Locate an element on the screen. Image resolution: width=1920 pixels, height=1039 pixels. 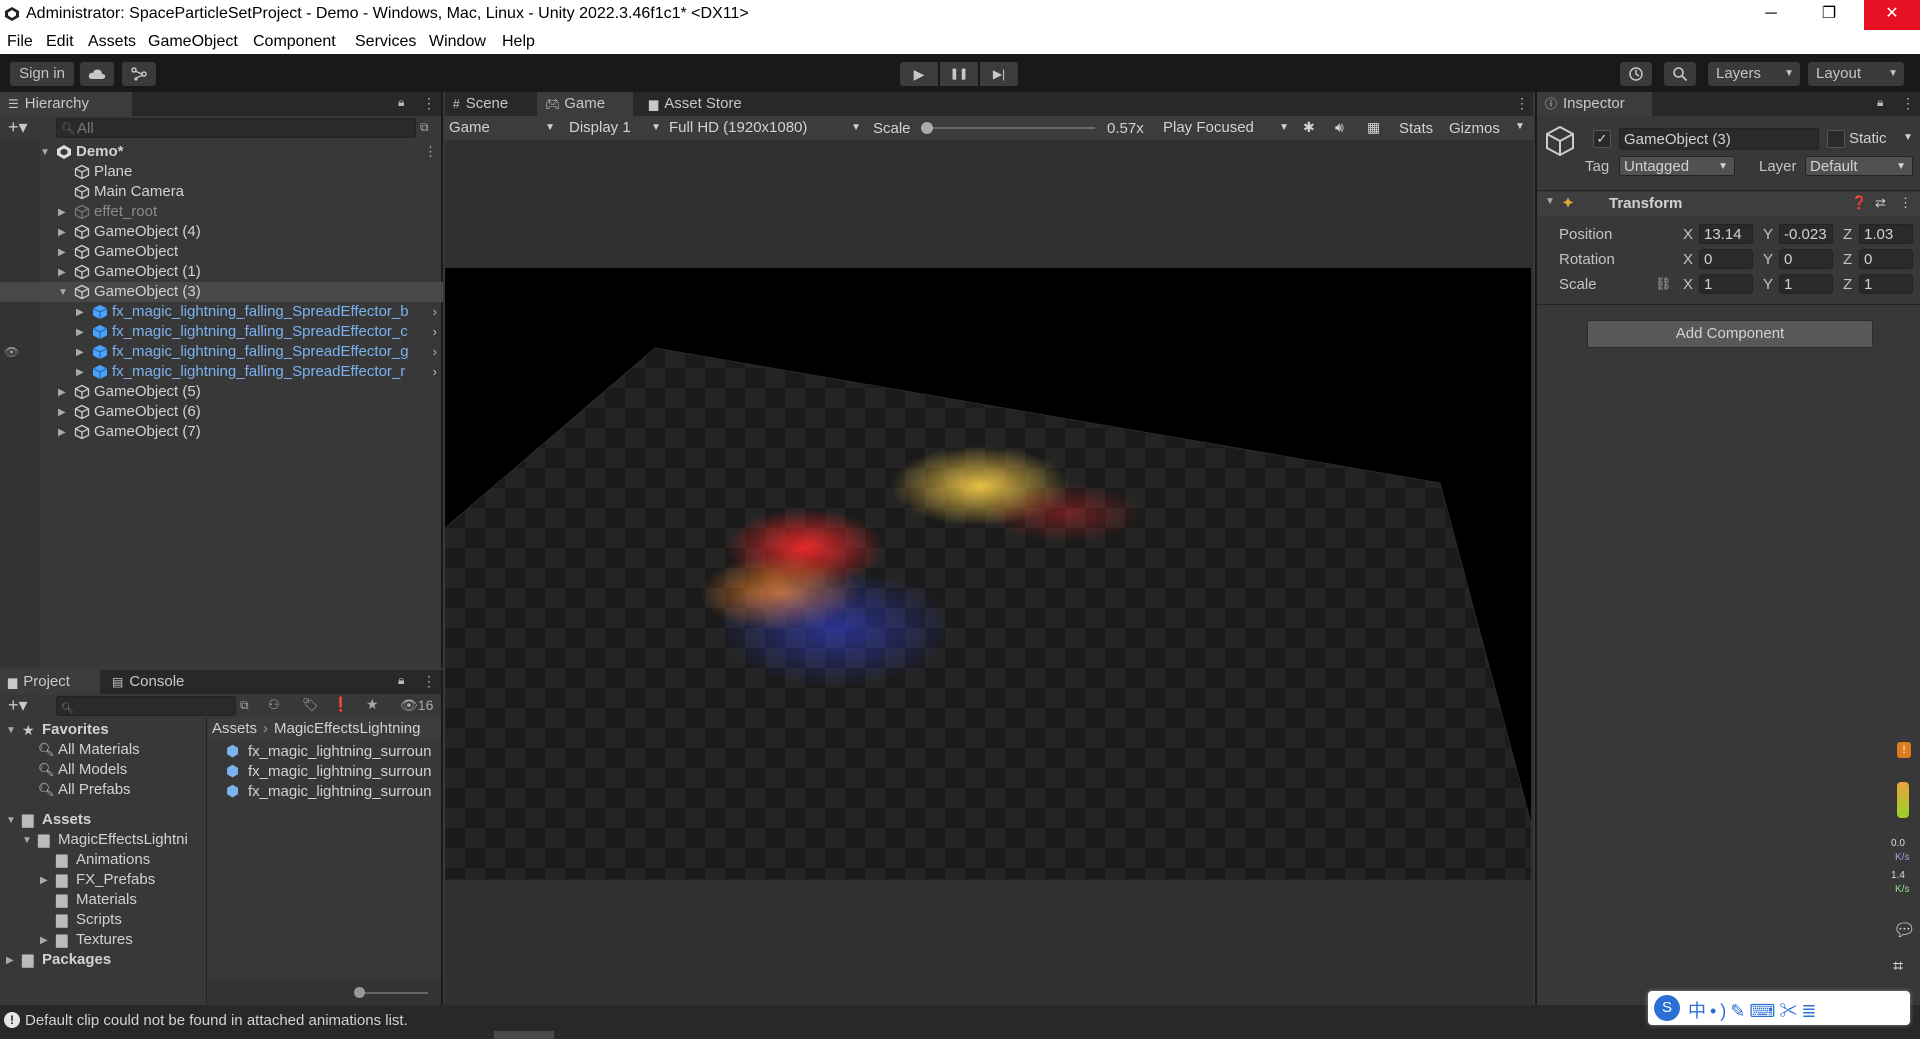
menu-gameobject: GameObject is located at coordinates (193, 42).